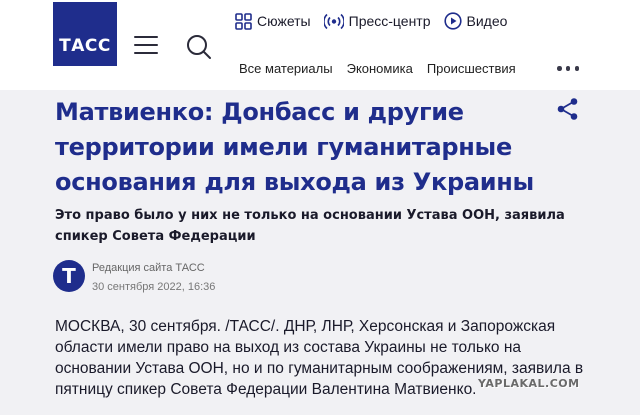  What do you see at coordinates (284, 21) in the screenshot?
I see `nav-stories-label: Сюжеты` at bounding box center [284, 21].